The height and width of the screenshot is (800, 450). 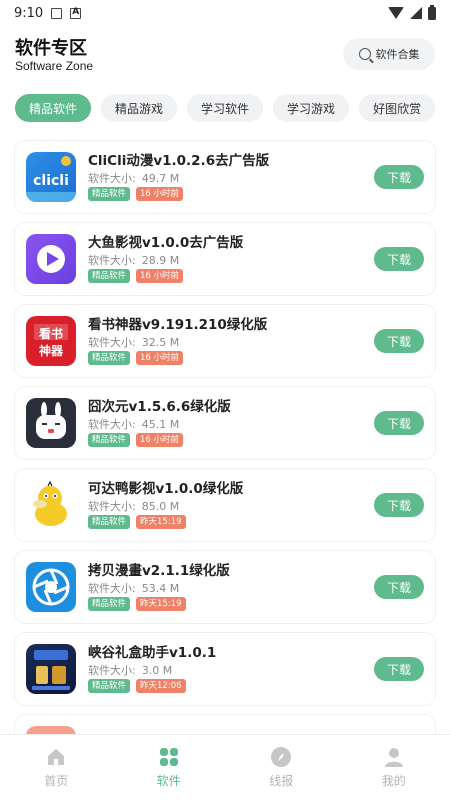 I want to click on app-size: 软件大小: 53.4 M, so click(x=134, y=588).